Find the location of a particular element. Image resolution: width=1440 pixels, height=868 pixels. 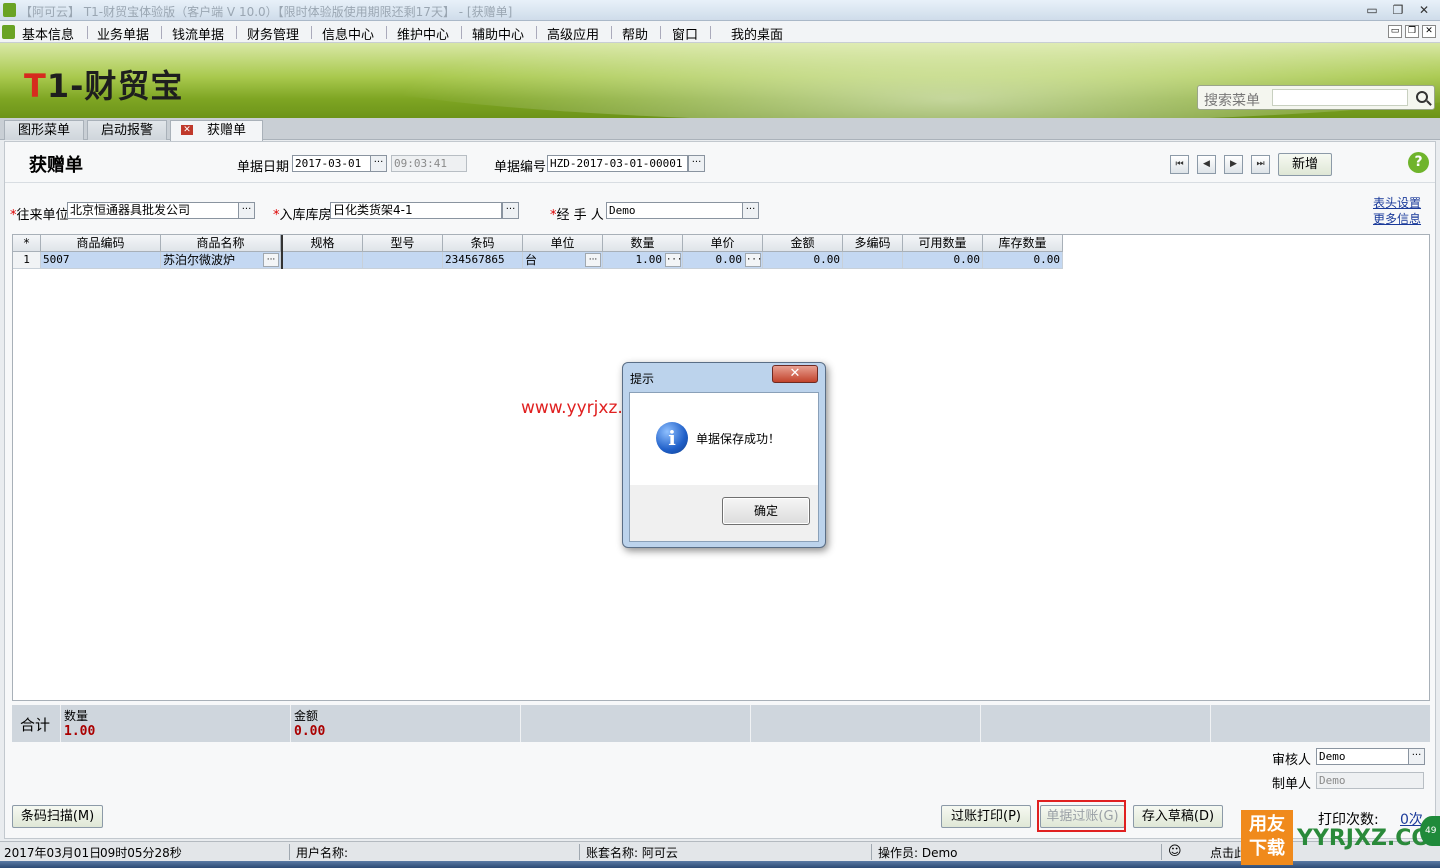

tab-graphic-menu: 图形菜单 is located at coordinates (44, 130).